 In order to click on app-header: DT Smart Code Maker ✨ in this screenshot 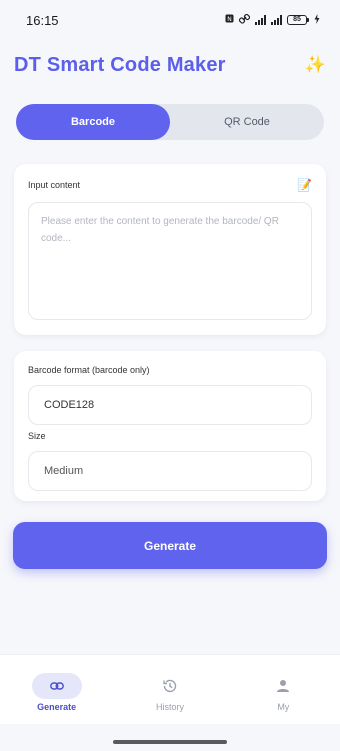, I will do `click(170, 65)`.